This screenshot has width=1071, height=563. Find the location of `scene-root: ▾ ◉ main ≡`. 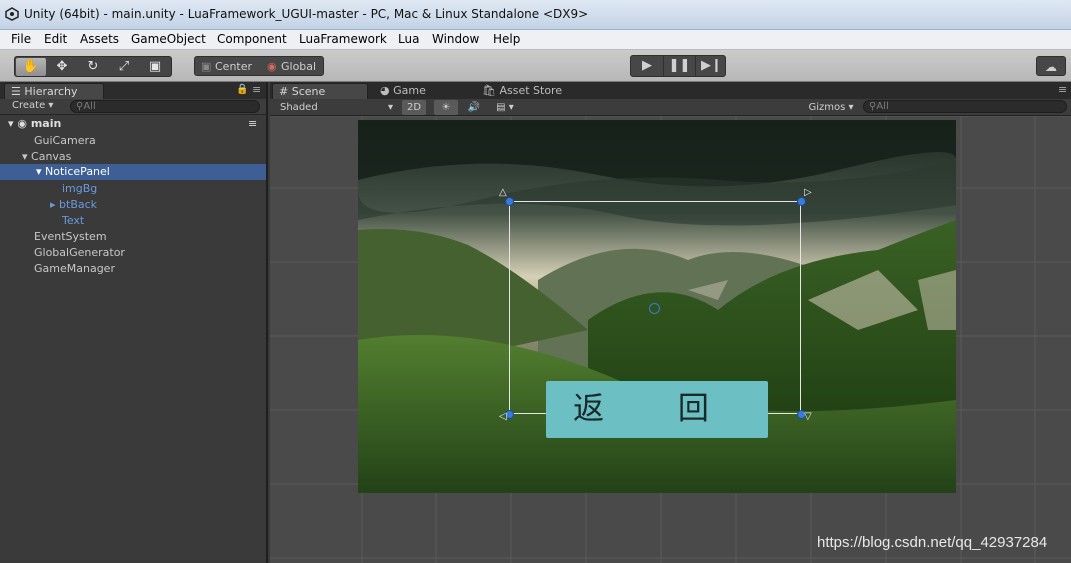

scene-root: ▾ ◉ main ≡ is located at coordinates (133, 124).